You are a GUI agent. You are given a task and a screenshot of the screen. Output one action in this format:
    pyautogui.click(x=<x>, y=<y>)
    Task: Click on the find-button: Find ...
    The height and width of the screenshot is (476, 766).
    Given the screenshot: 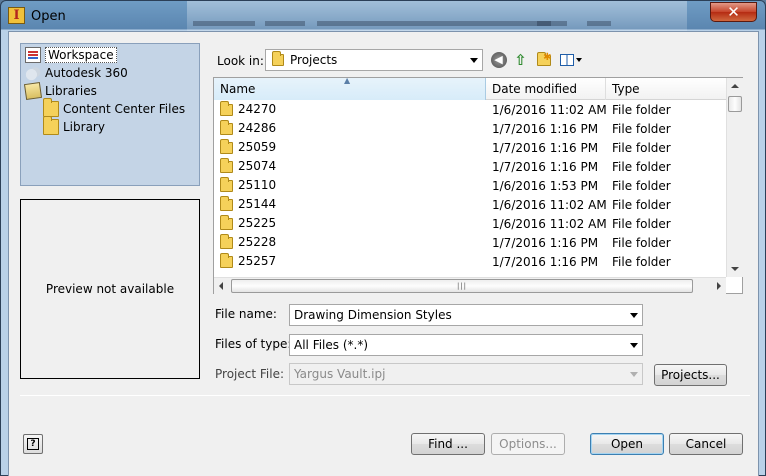 What is the action you would take?
    pyautogui.click(x=448, y=444)
    